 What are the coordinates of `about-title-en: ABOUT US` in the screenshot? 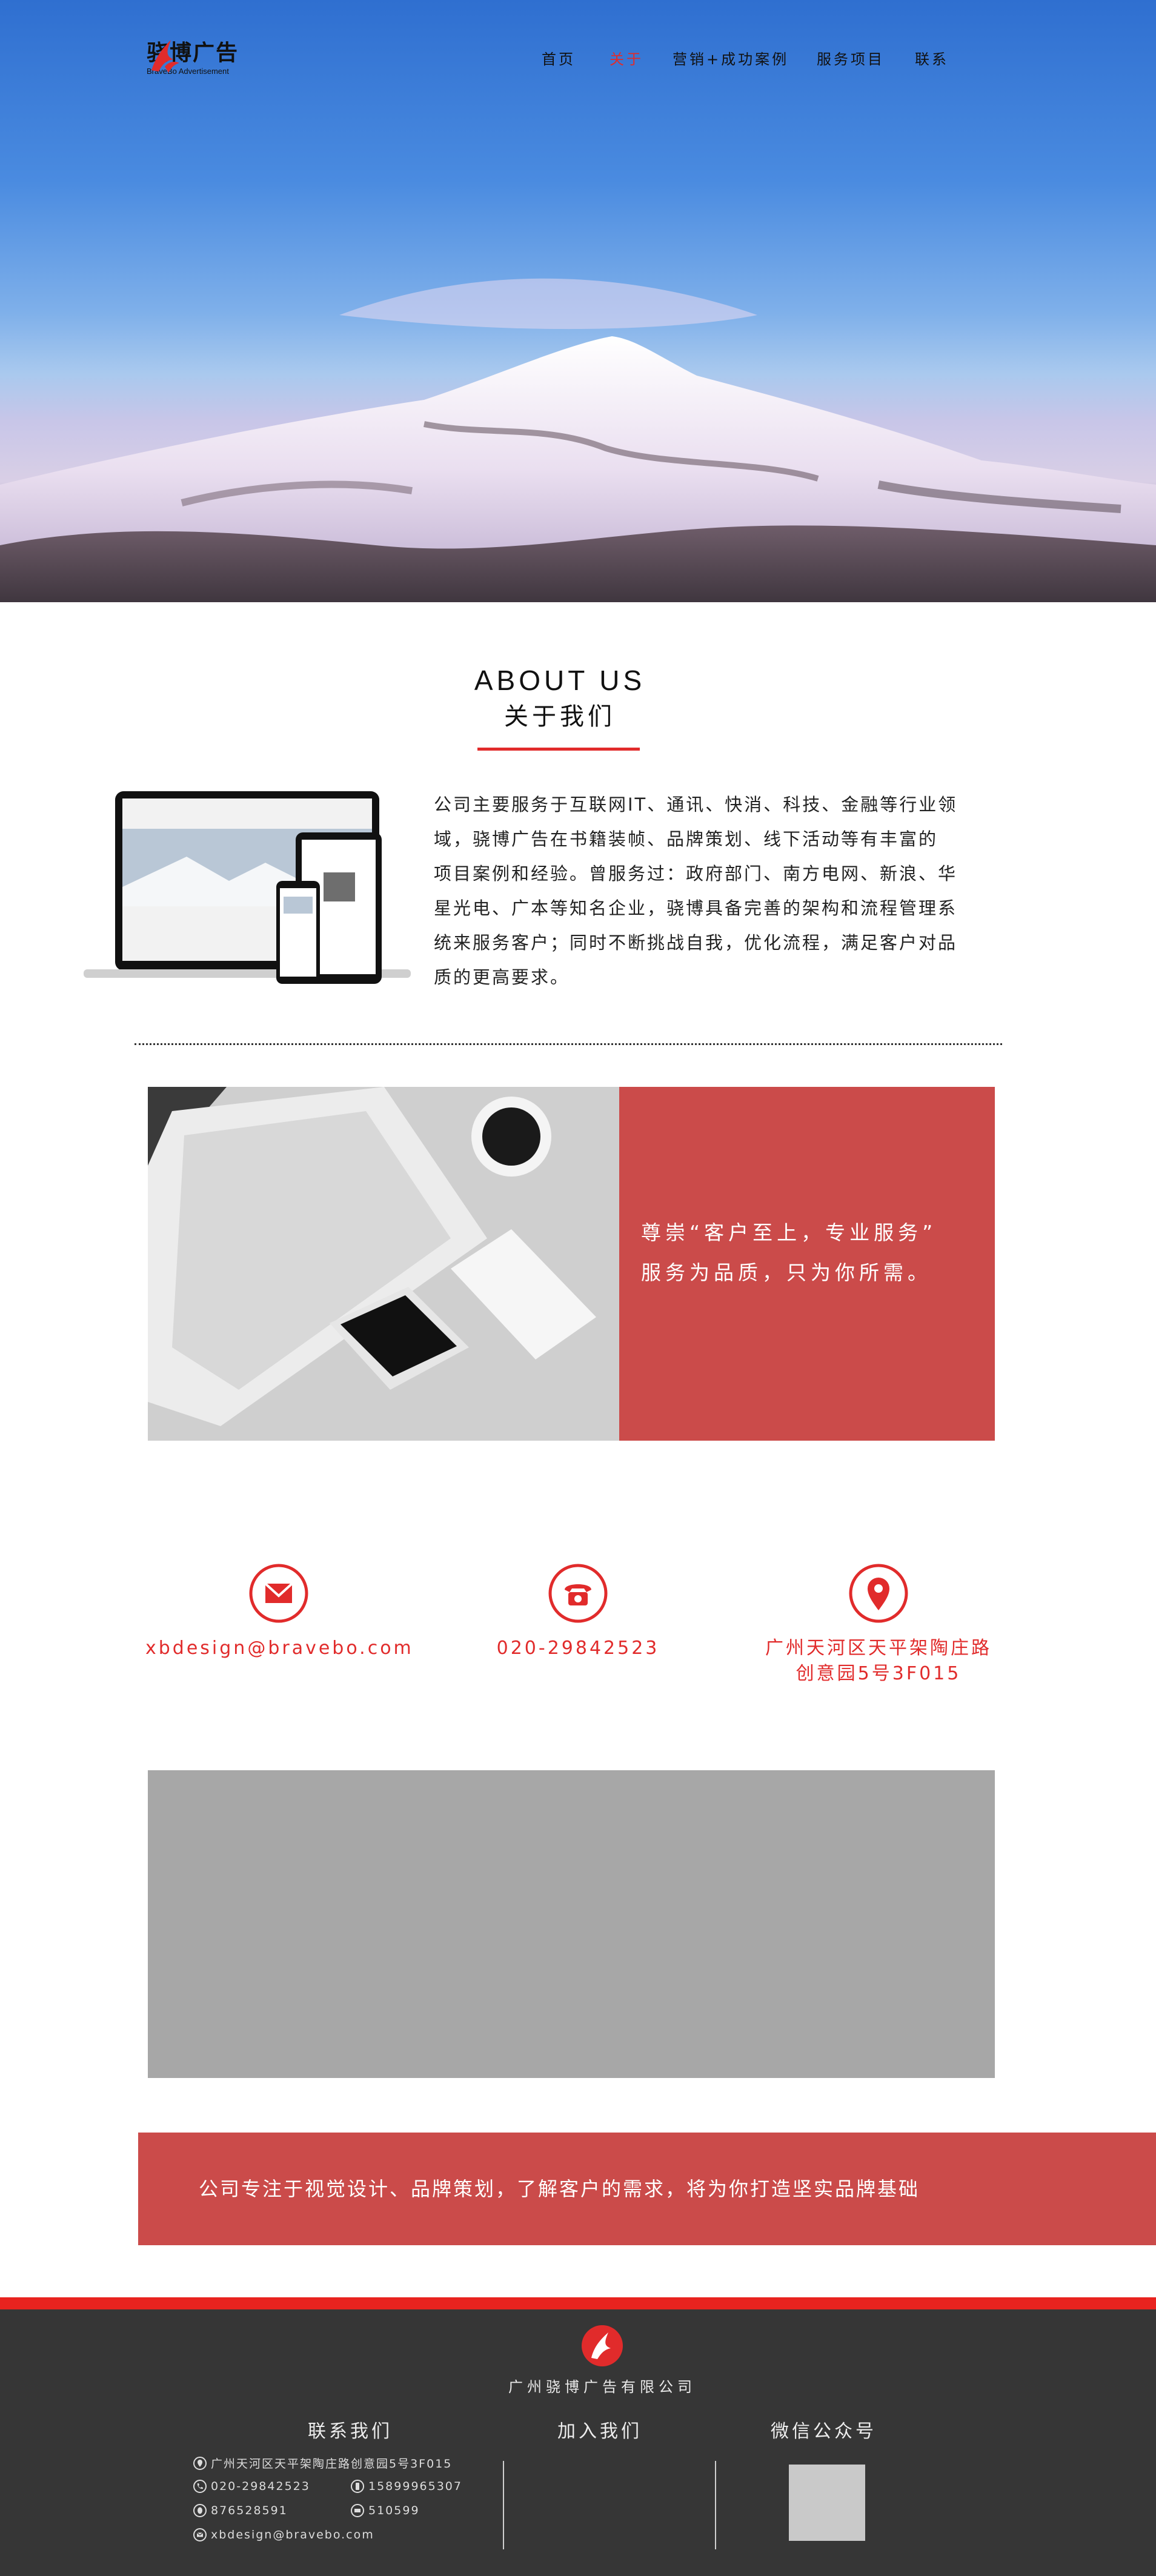 It's located at (560, 680).